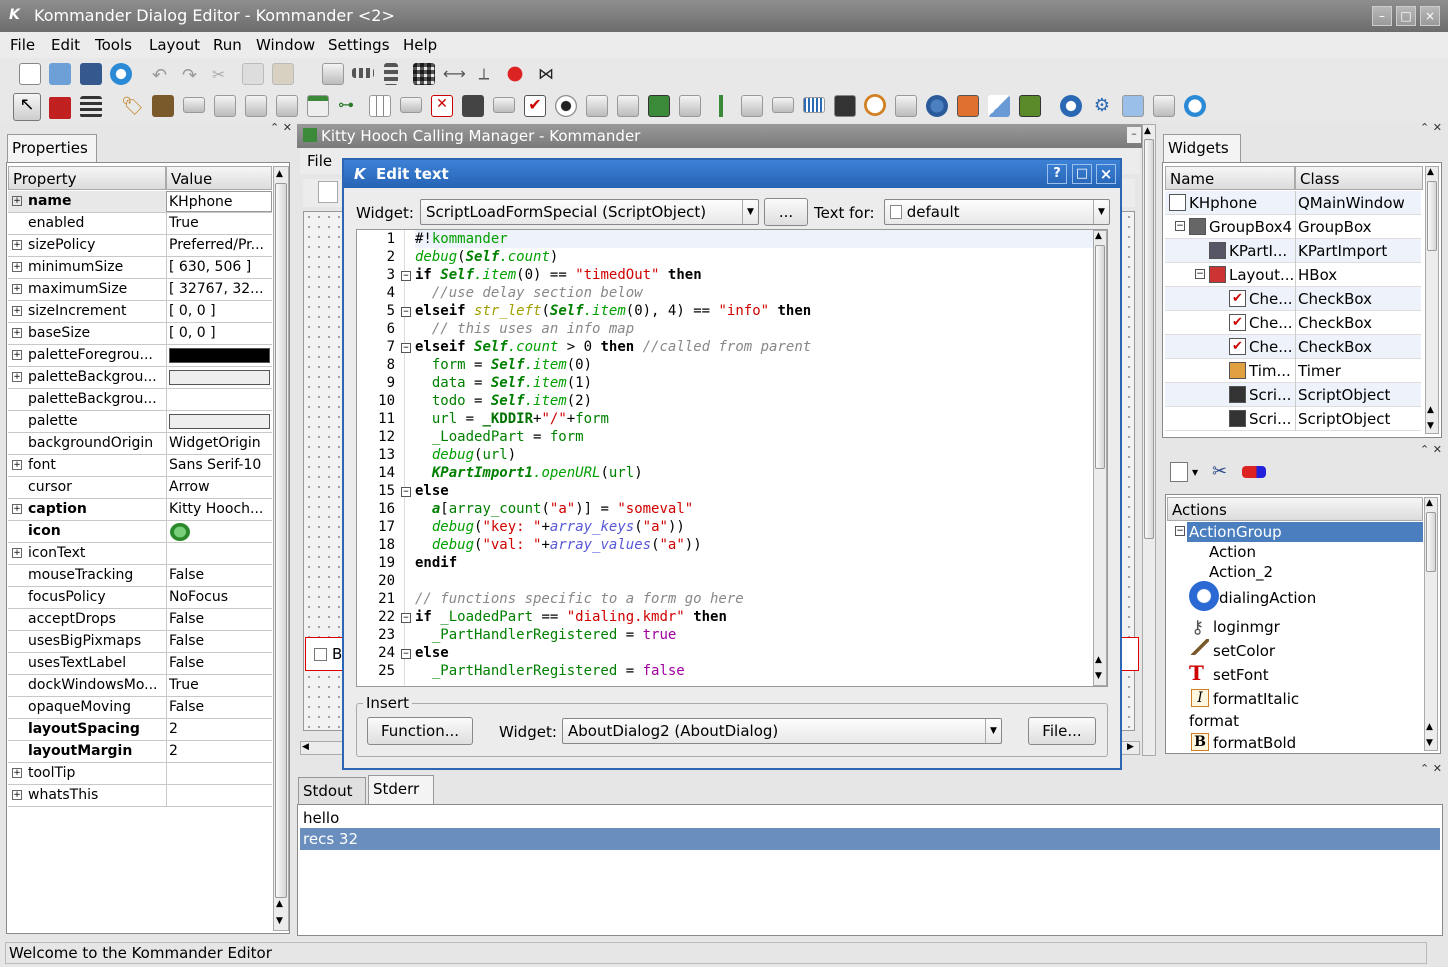 Image resolution: width=1448 pixels, height=967 pixels. I want to click on properties-scrollbar: ▲ ▲ ▼, so click(281, 548).